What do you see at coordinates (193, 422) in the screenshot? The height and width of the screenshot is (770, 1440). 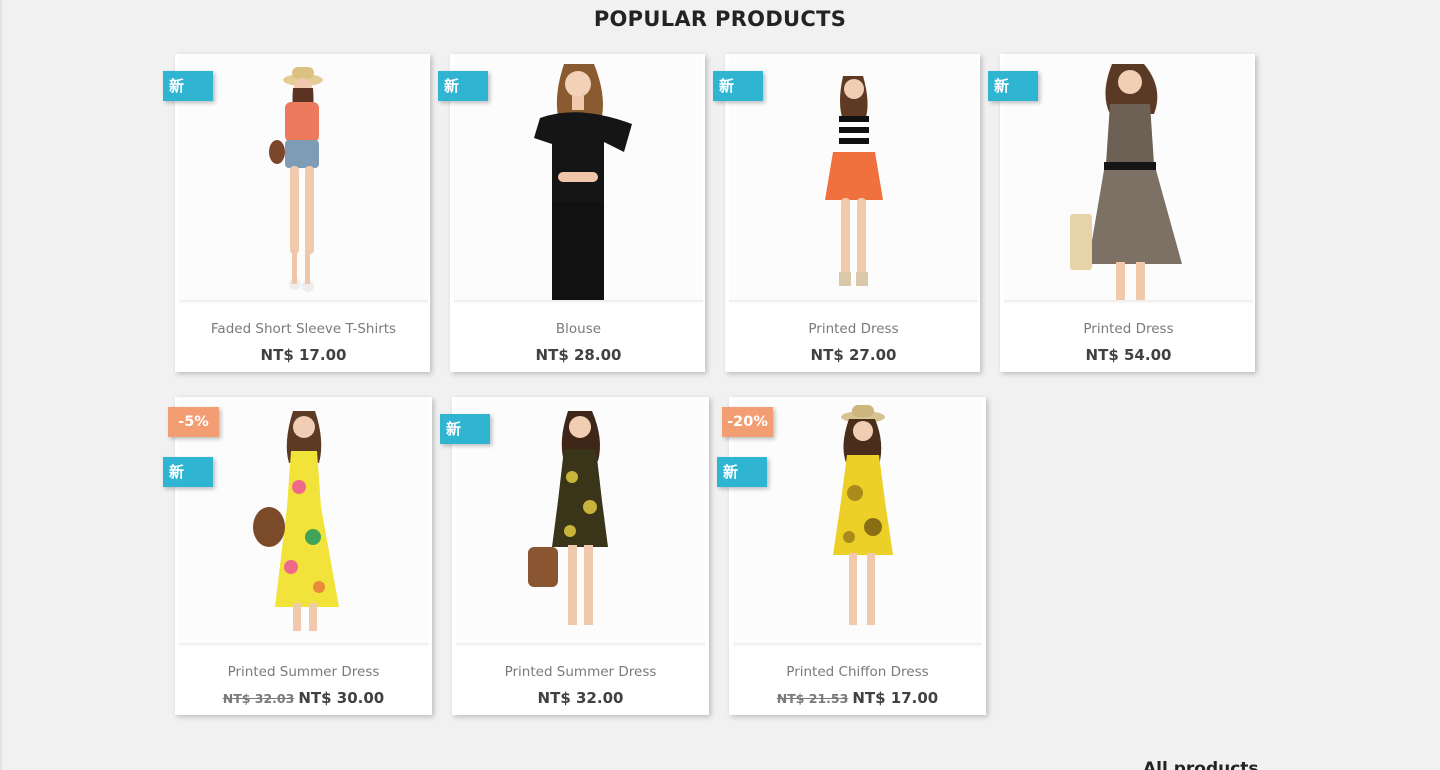 I see `discount-flag: -5%` at bounding box center [193, 422].